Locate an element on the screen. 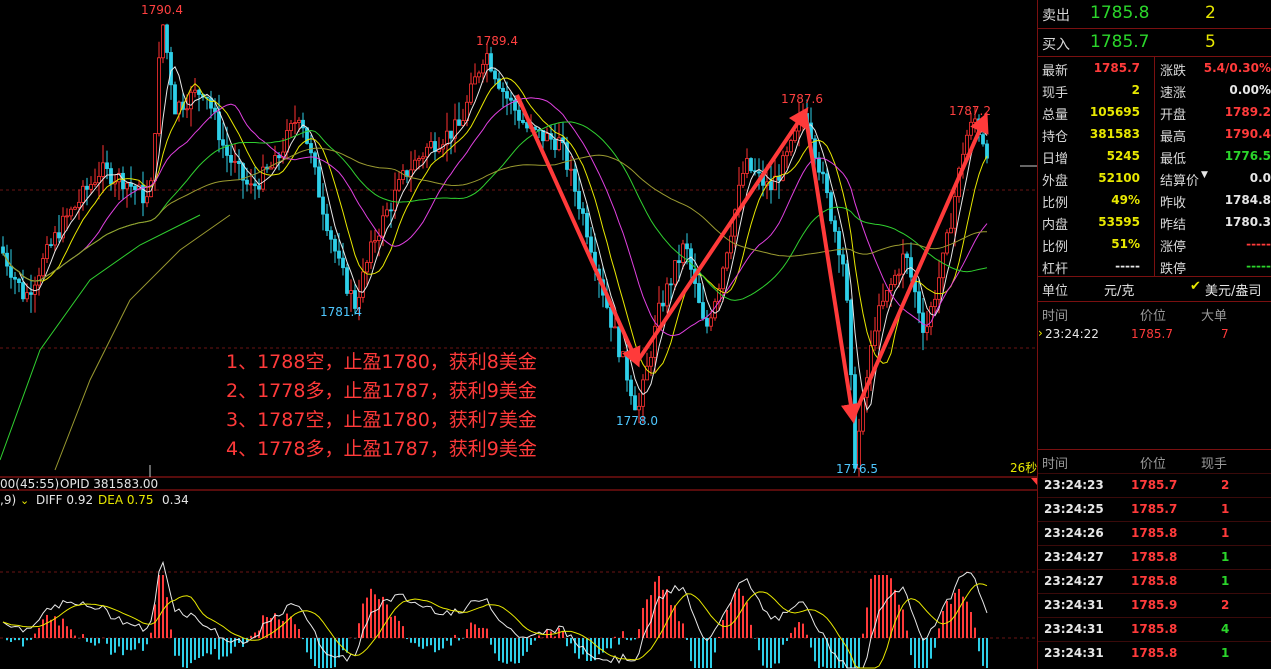 This screenshot has height=669, width=1271. buy-row: 买入 1785.7 5 is located at coordinates (1154, 43).